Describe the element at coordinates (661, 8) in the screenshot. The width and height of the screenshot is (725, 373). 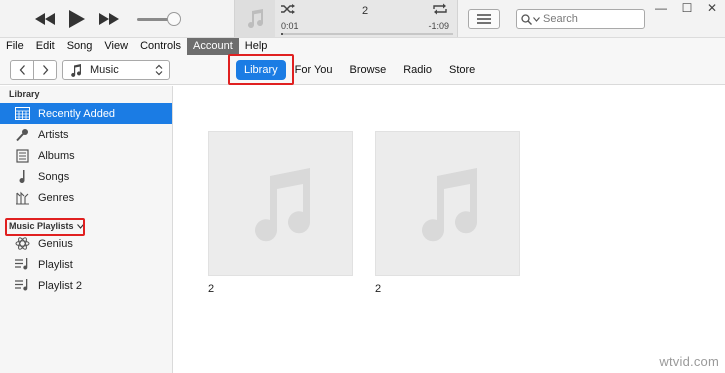
I see `minimize-button: —` at that location.